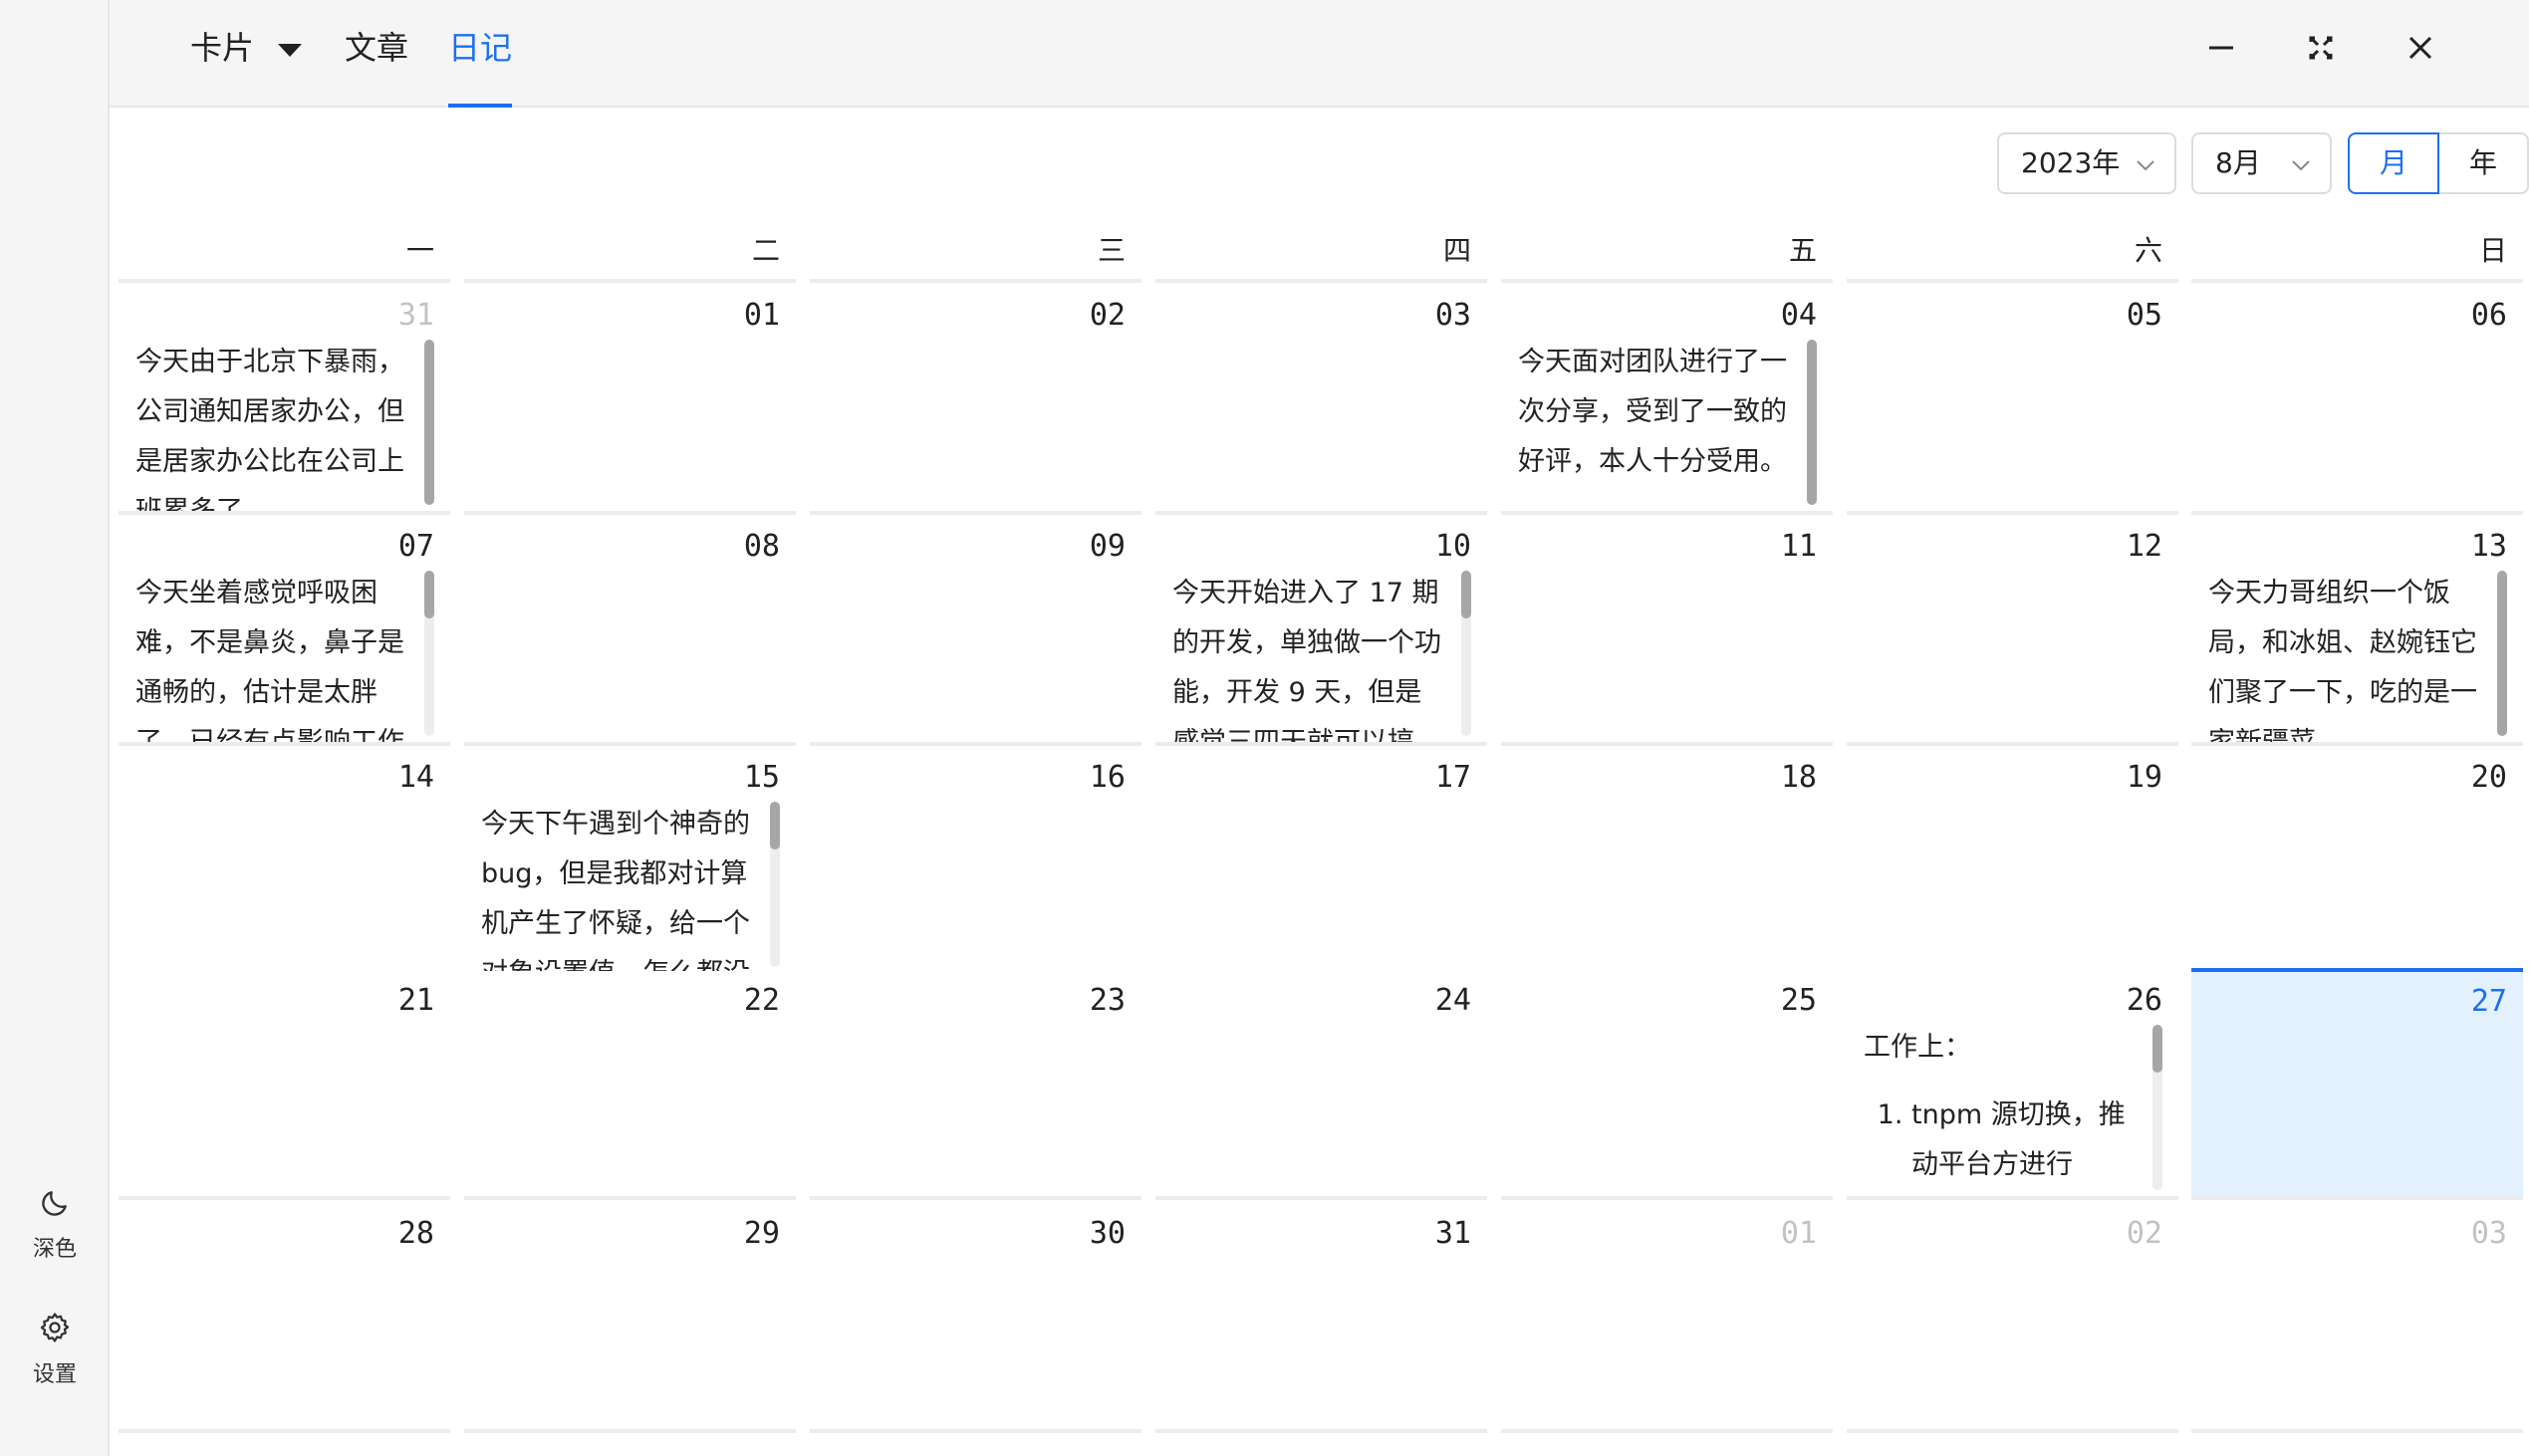  What do you see at coordinates (2238, 162) in the screenshot?
I see `month-select-value: 8月` at bounding box center [2238, 162].